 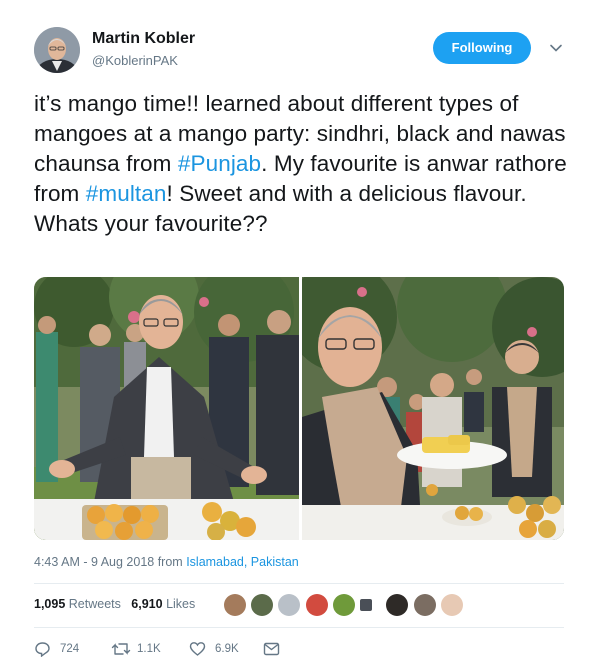 I want to click on heart-icon, so click(x=197, y=649).